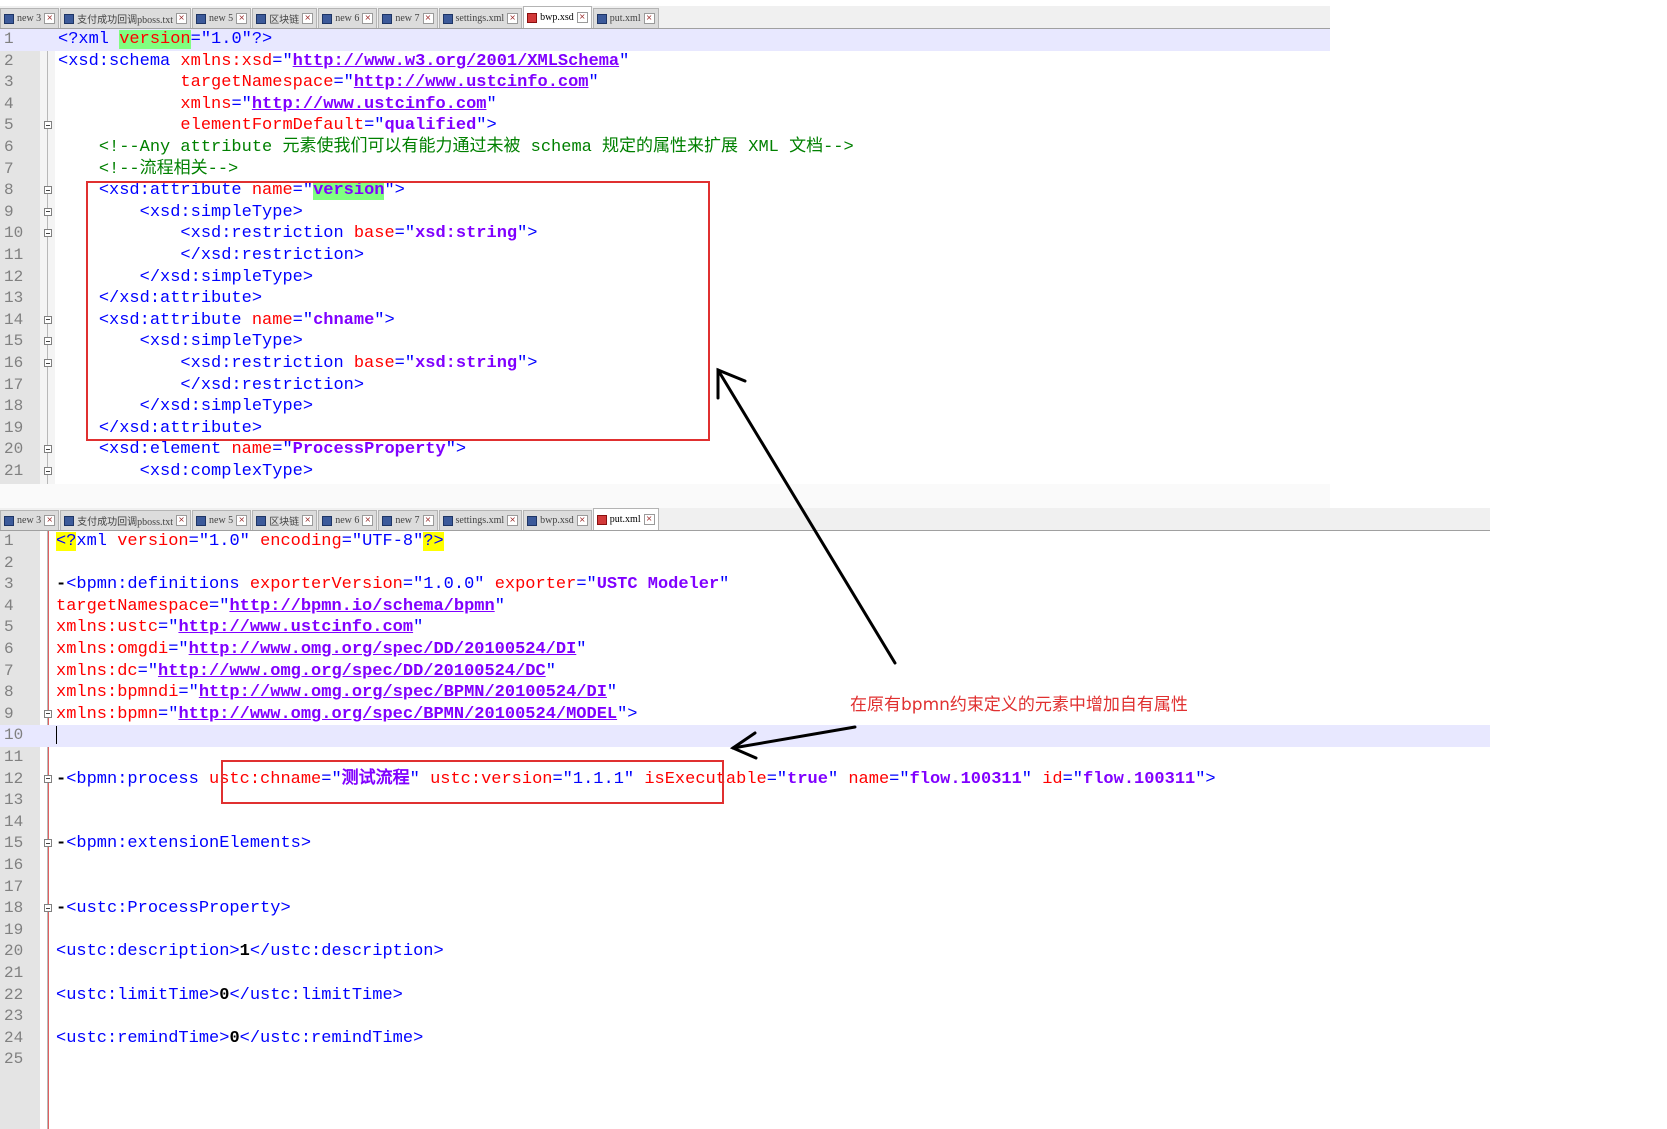  I want to click on code-line: 20 <ustc:description>1</ustc:description>, so click(745, 952).